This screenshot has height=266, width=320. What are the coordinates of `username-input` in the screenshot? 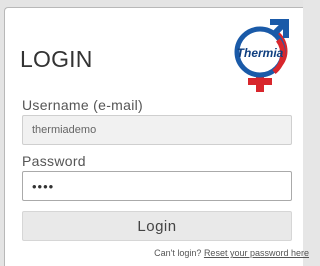 It's located at (157, 130).